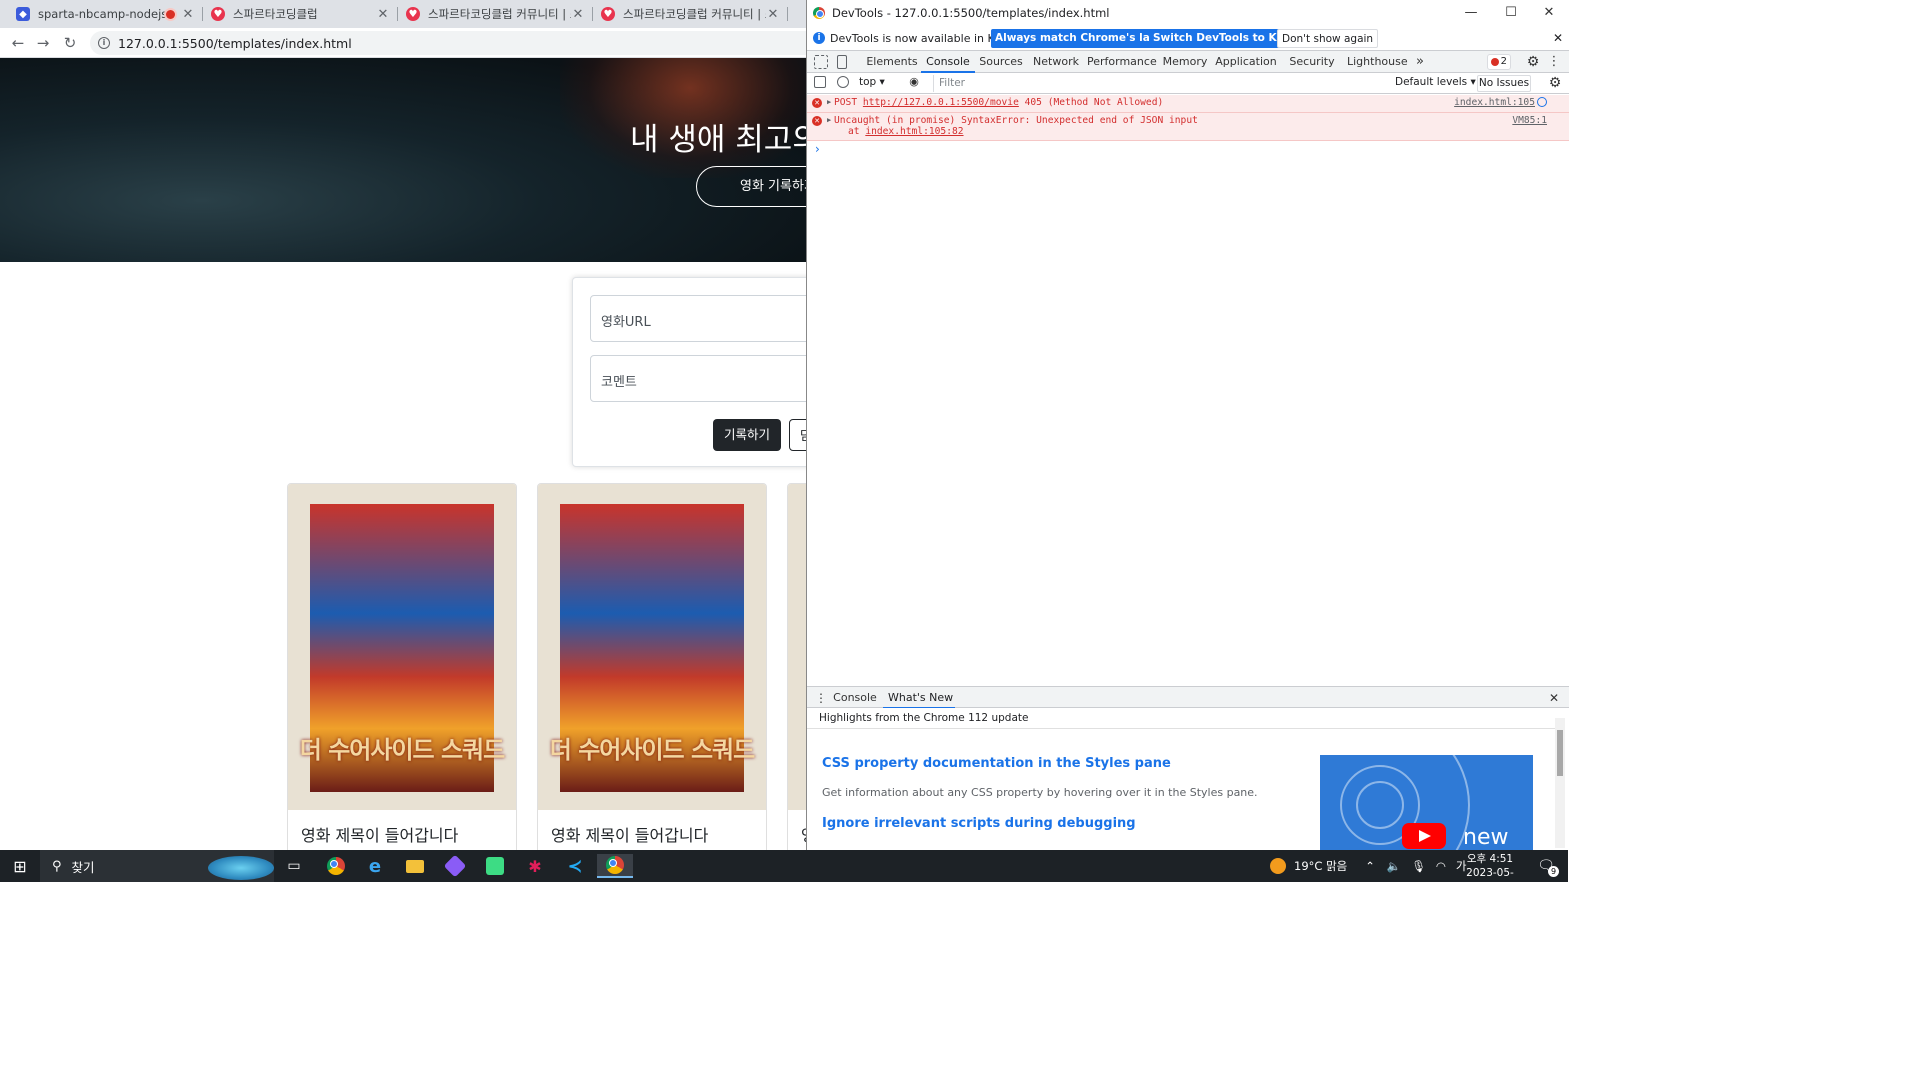 The width and height of the screenshot is (1920, 1080). Describe the element at coordinates (18, 43) in the screenshot. I see `back-arrow-icon: ←` at that location.